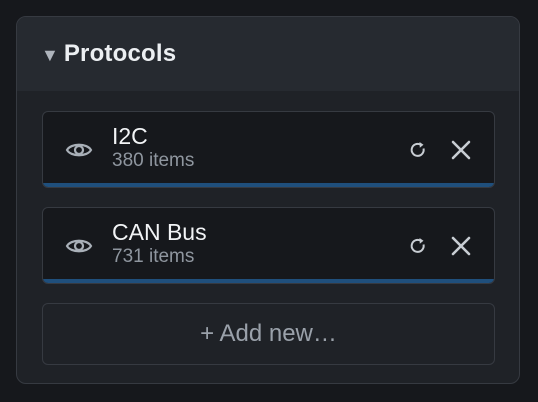 The width and height of the screenshot is (538, 402). Describe the element at coordinates (50, 55) in the screenshot. I see `caret-down-icon: ▼` at that location.